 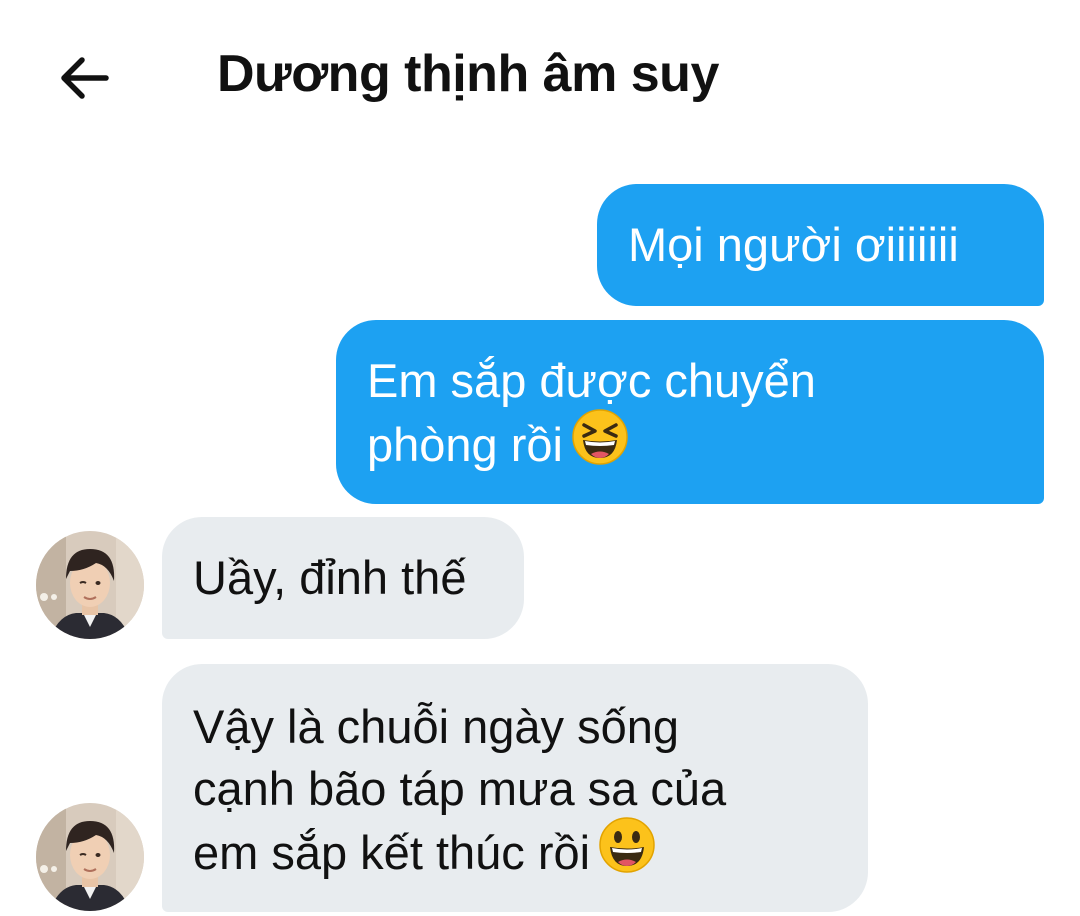 What do you see at coordinates (436, 726) in the screenshot?
I see `message-text: Vậy là chuỗi ngày sống` at bounding box center [436, 726].